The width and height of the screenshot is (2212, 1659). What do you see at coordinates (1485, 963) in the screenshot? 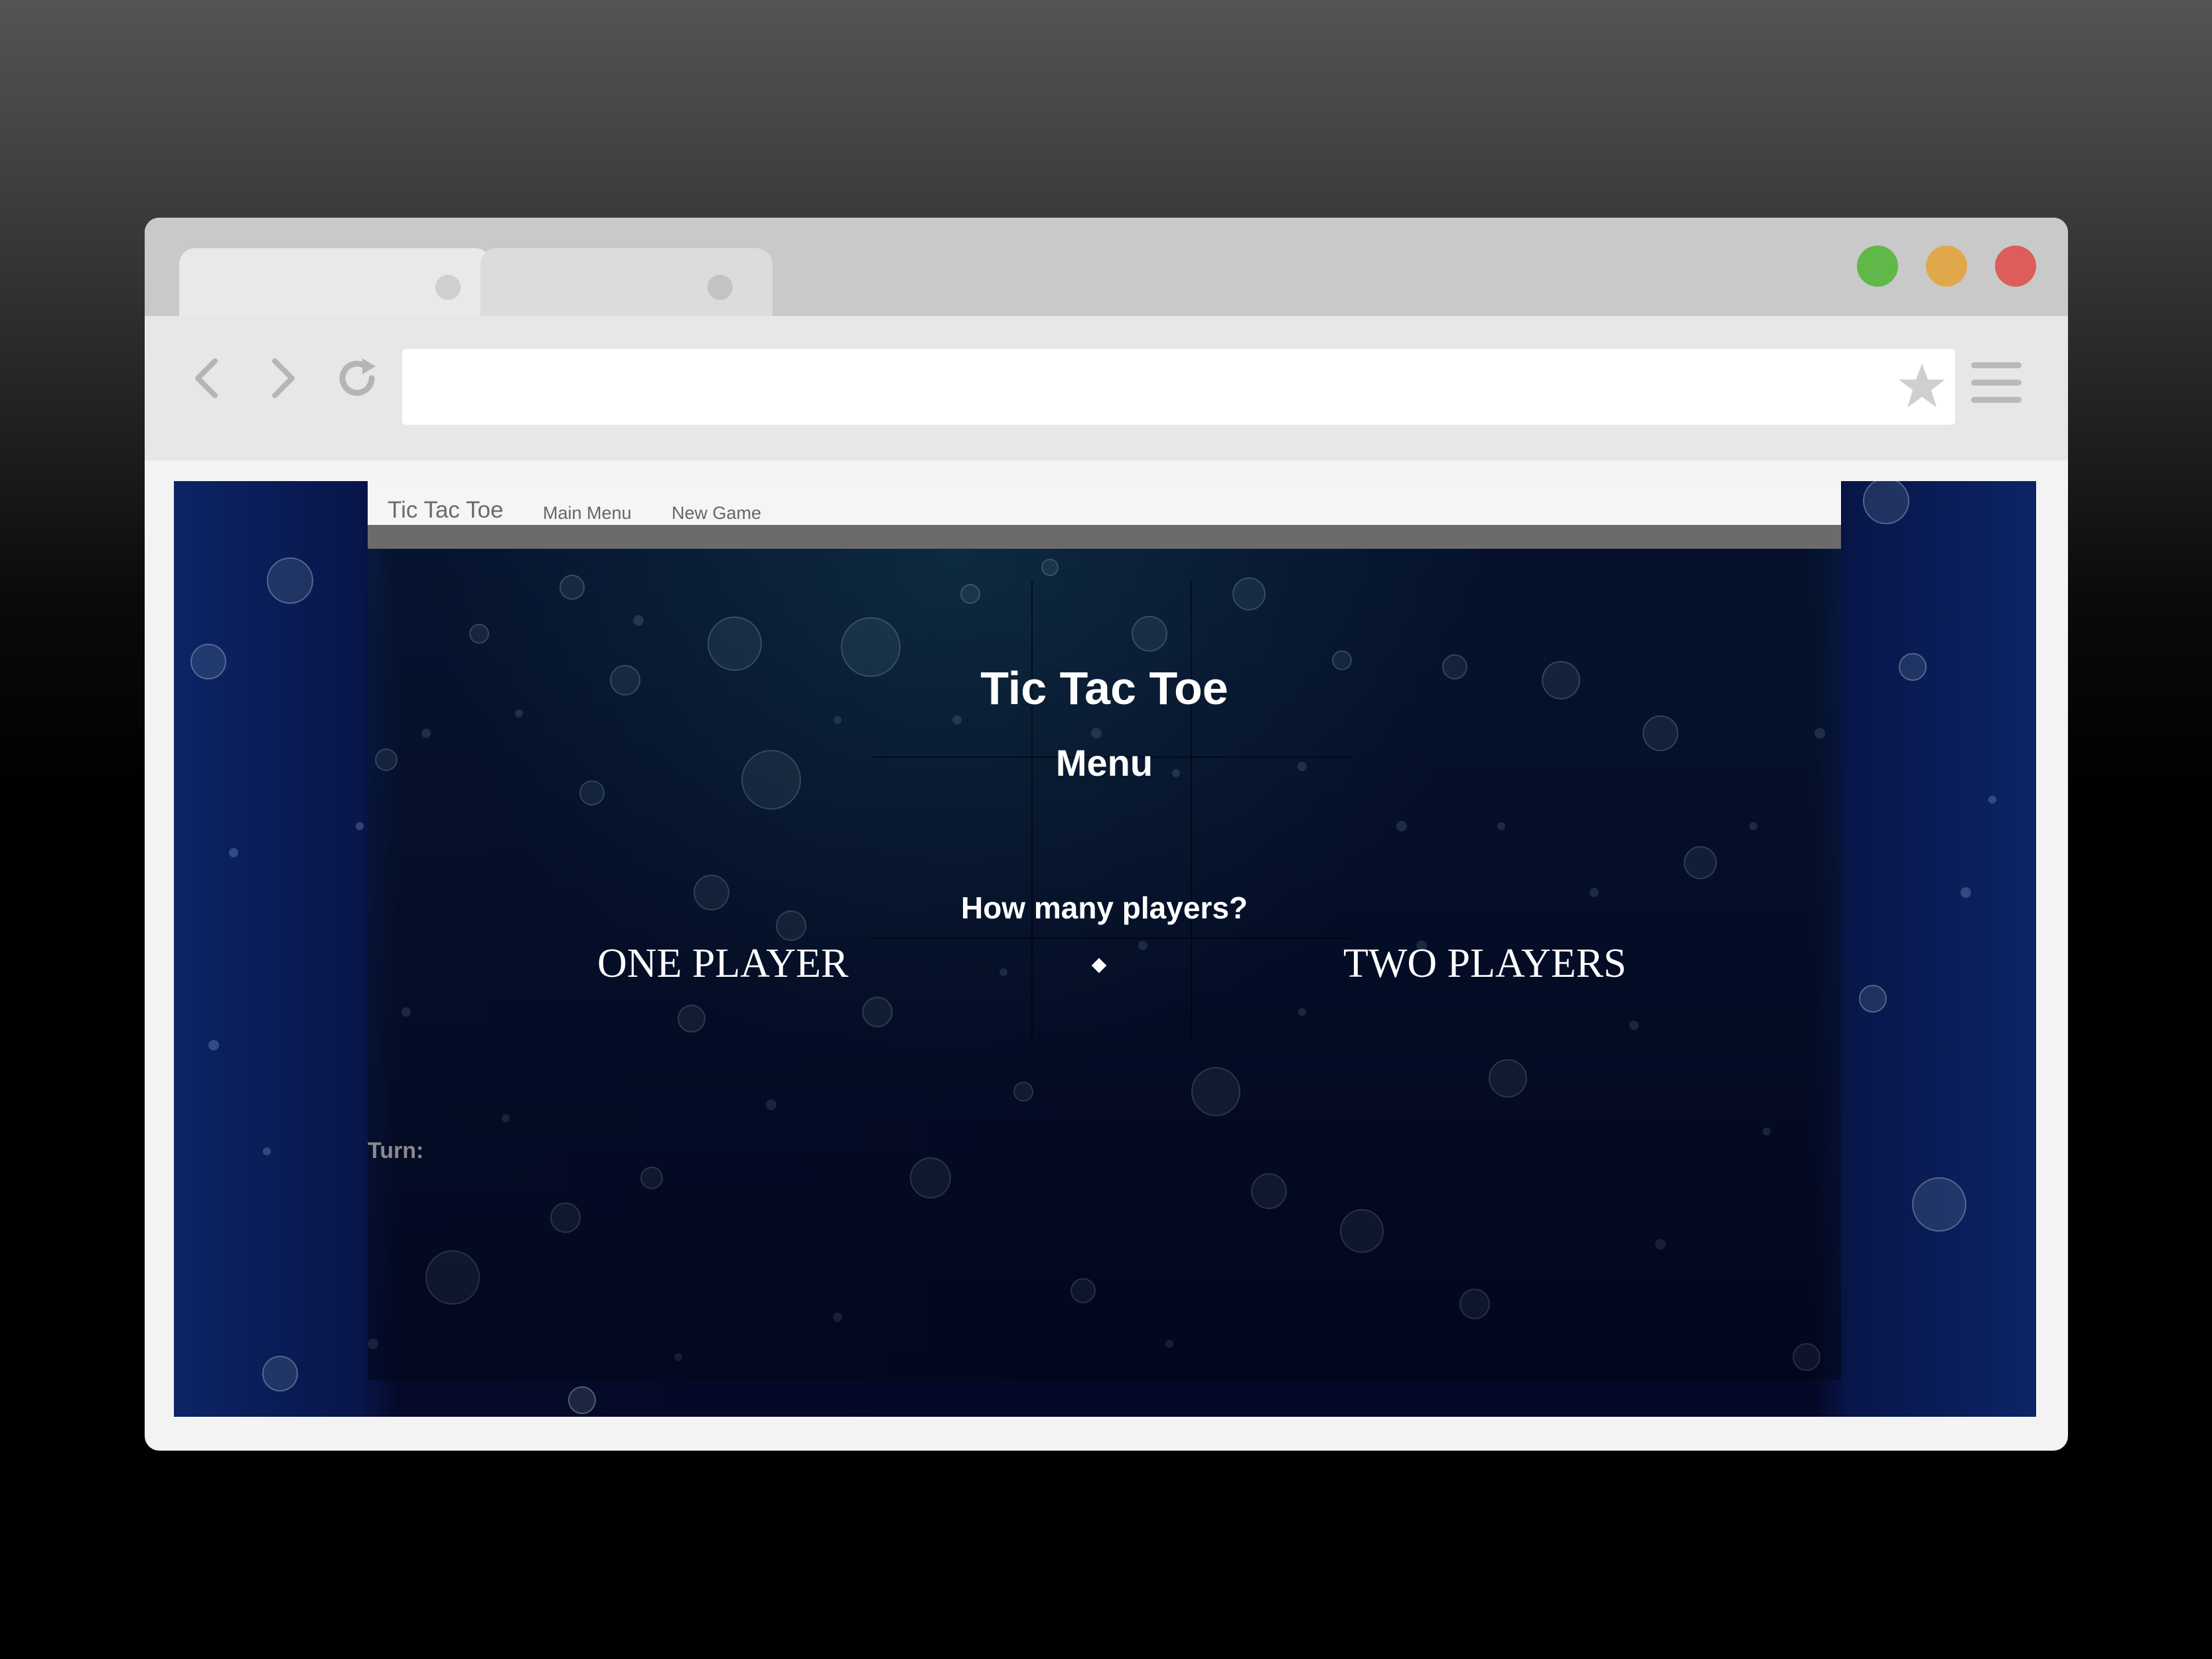
I see `two-players-button: TWO PLAYERS` at bounding box center [1485, 963].